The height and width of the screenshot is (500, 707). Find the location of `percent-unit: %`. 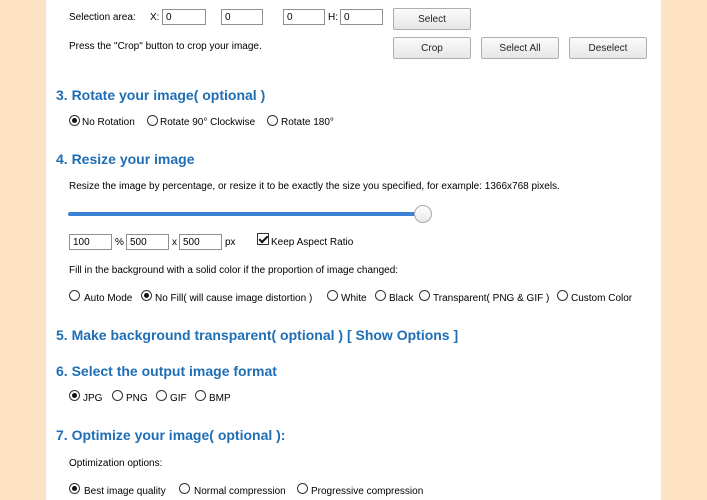

percent-unit: % is located at coordinates (119, 242).